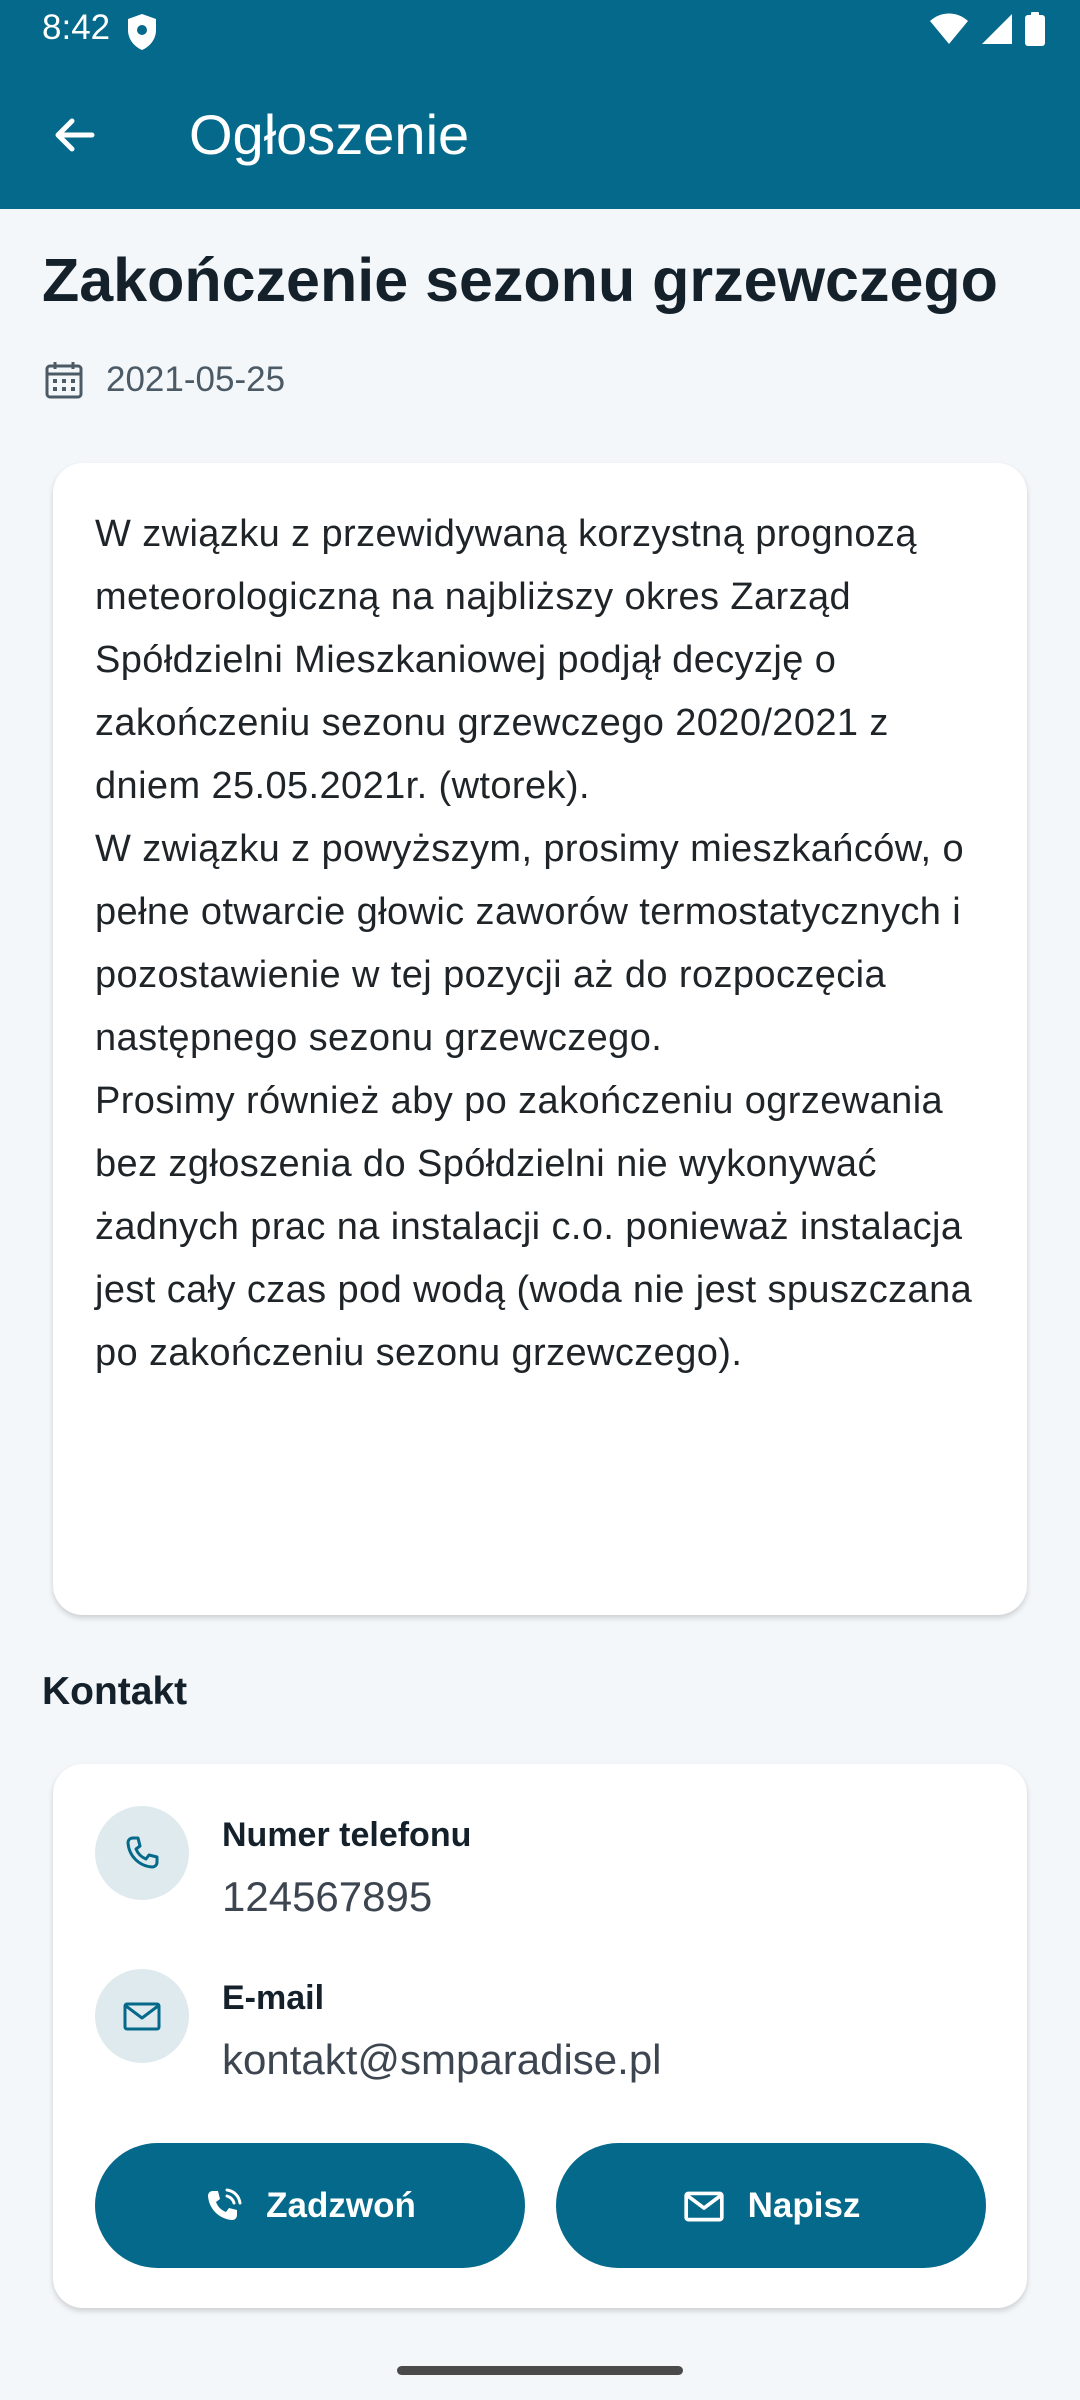 Image resolution: width=1080 pixels, height=2400 pixels. Describe the element at coordinates (115, 1691) in the screenshot. I see `contact-heading: Kontakt` at that location.